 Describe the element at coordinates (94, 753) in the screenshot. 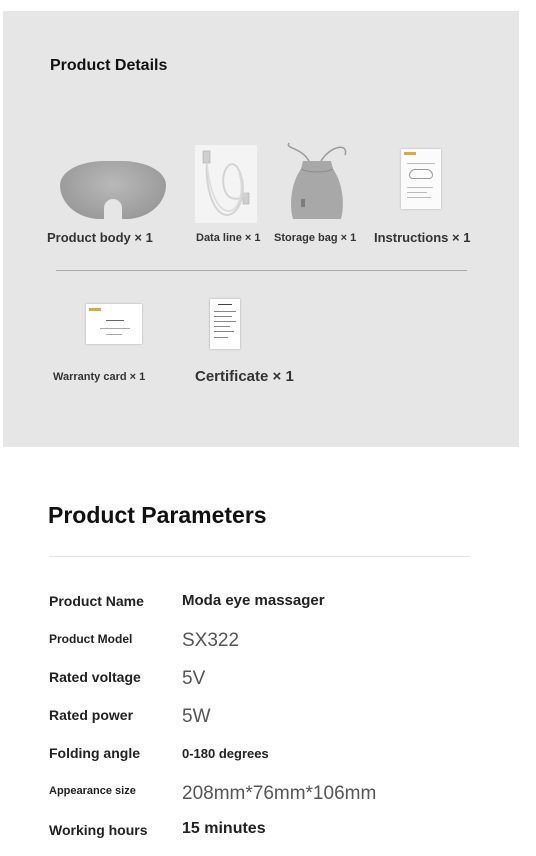

I see `param-label-folding-angle: Folding angle` at that location.